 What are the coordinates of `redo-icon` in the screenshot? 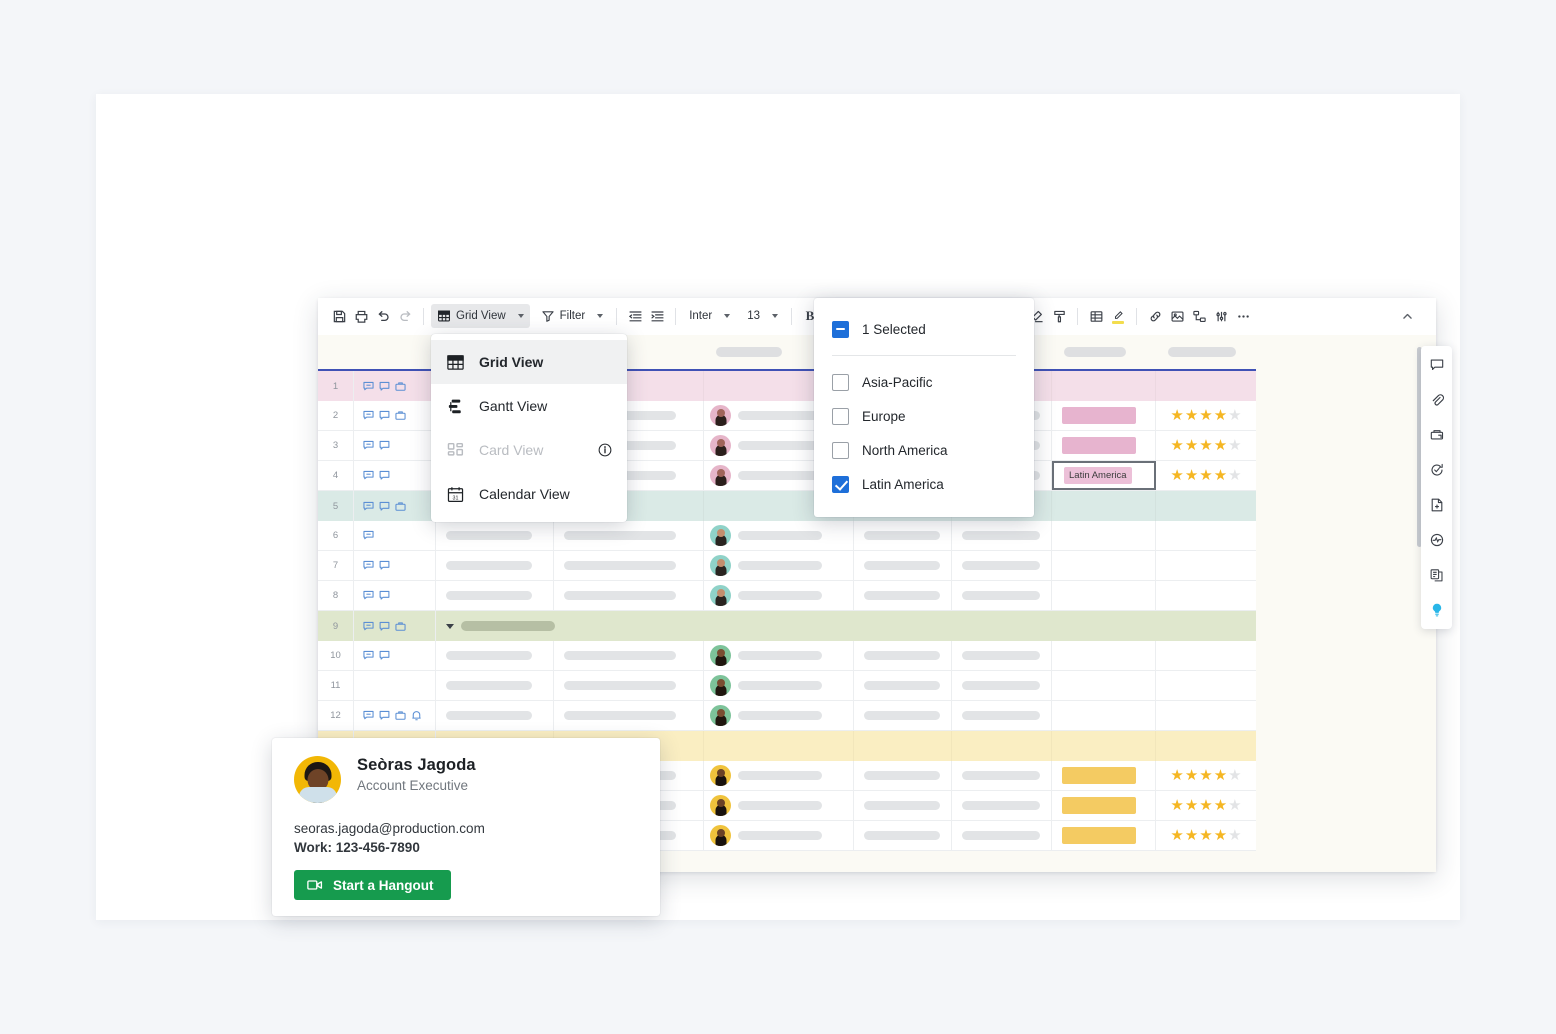 It's located at (405, 316).